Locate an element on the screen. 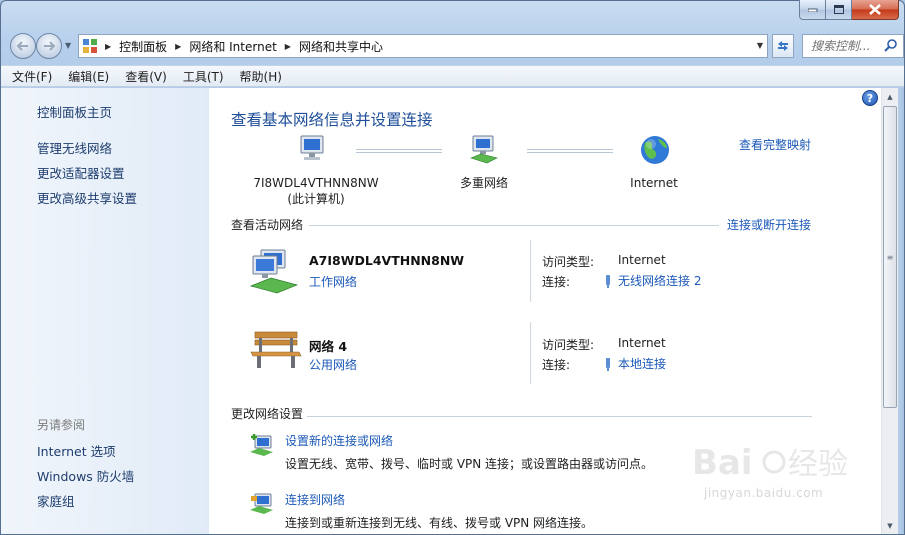 The height and width of the screenshot is (535, 905). ethernet-icon is located at coordinates (608, 364).